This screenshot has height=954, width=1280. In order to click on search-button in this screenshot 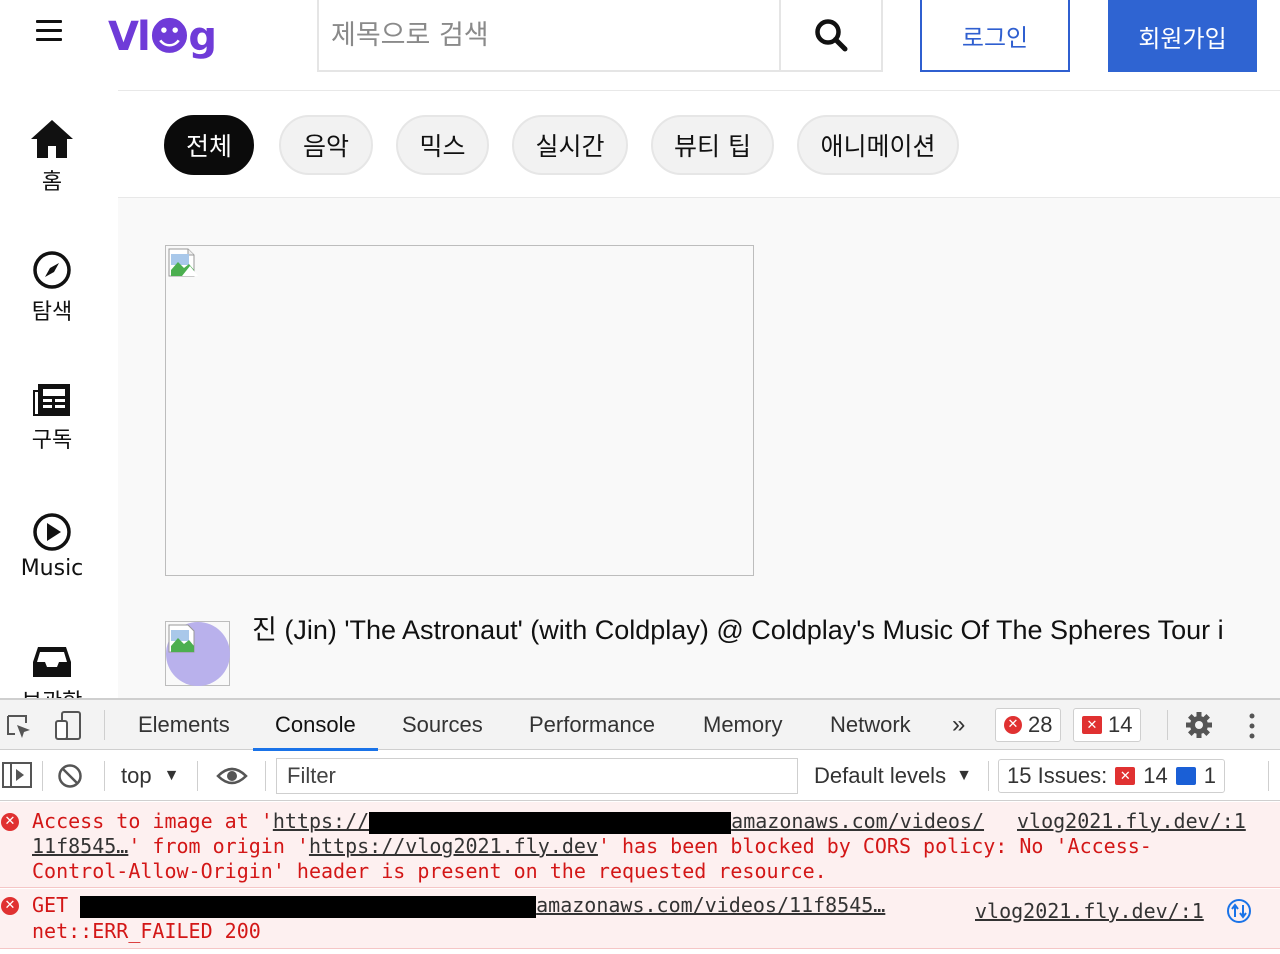, I will do `click(832, 36)`.